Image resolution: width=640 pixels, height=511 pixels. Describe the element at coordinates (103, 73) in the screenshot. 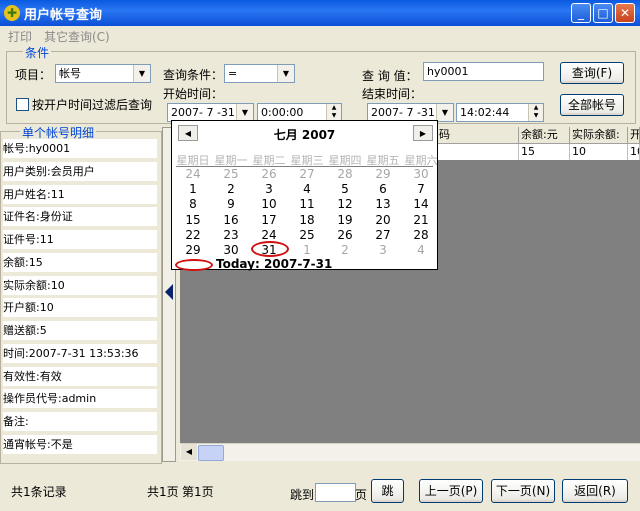

I see `item-select: 帐号 ▼` at that location.